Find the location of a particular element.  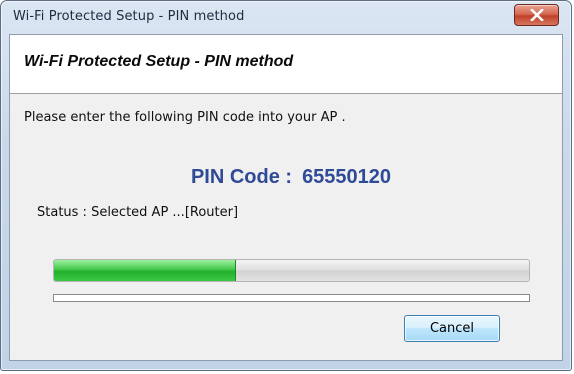

divider is located at coordinates (291, 298).